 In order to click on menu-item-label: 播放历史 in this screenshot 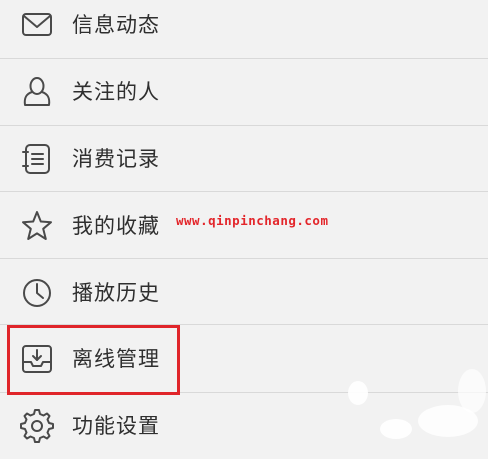, I will do `click(116, 293)`.